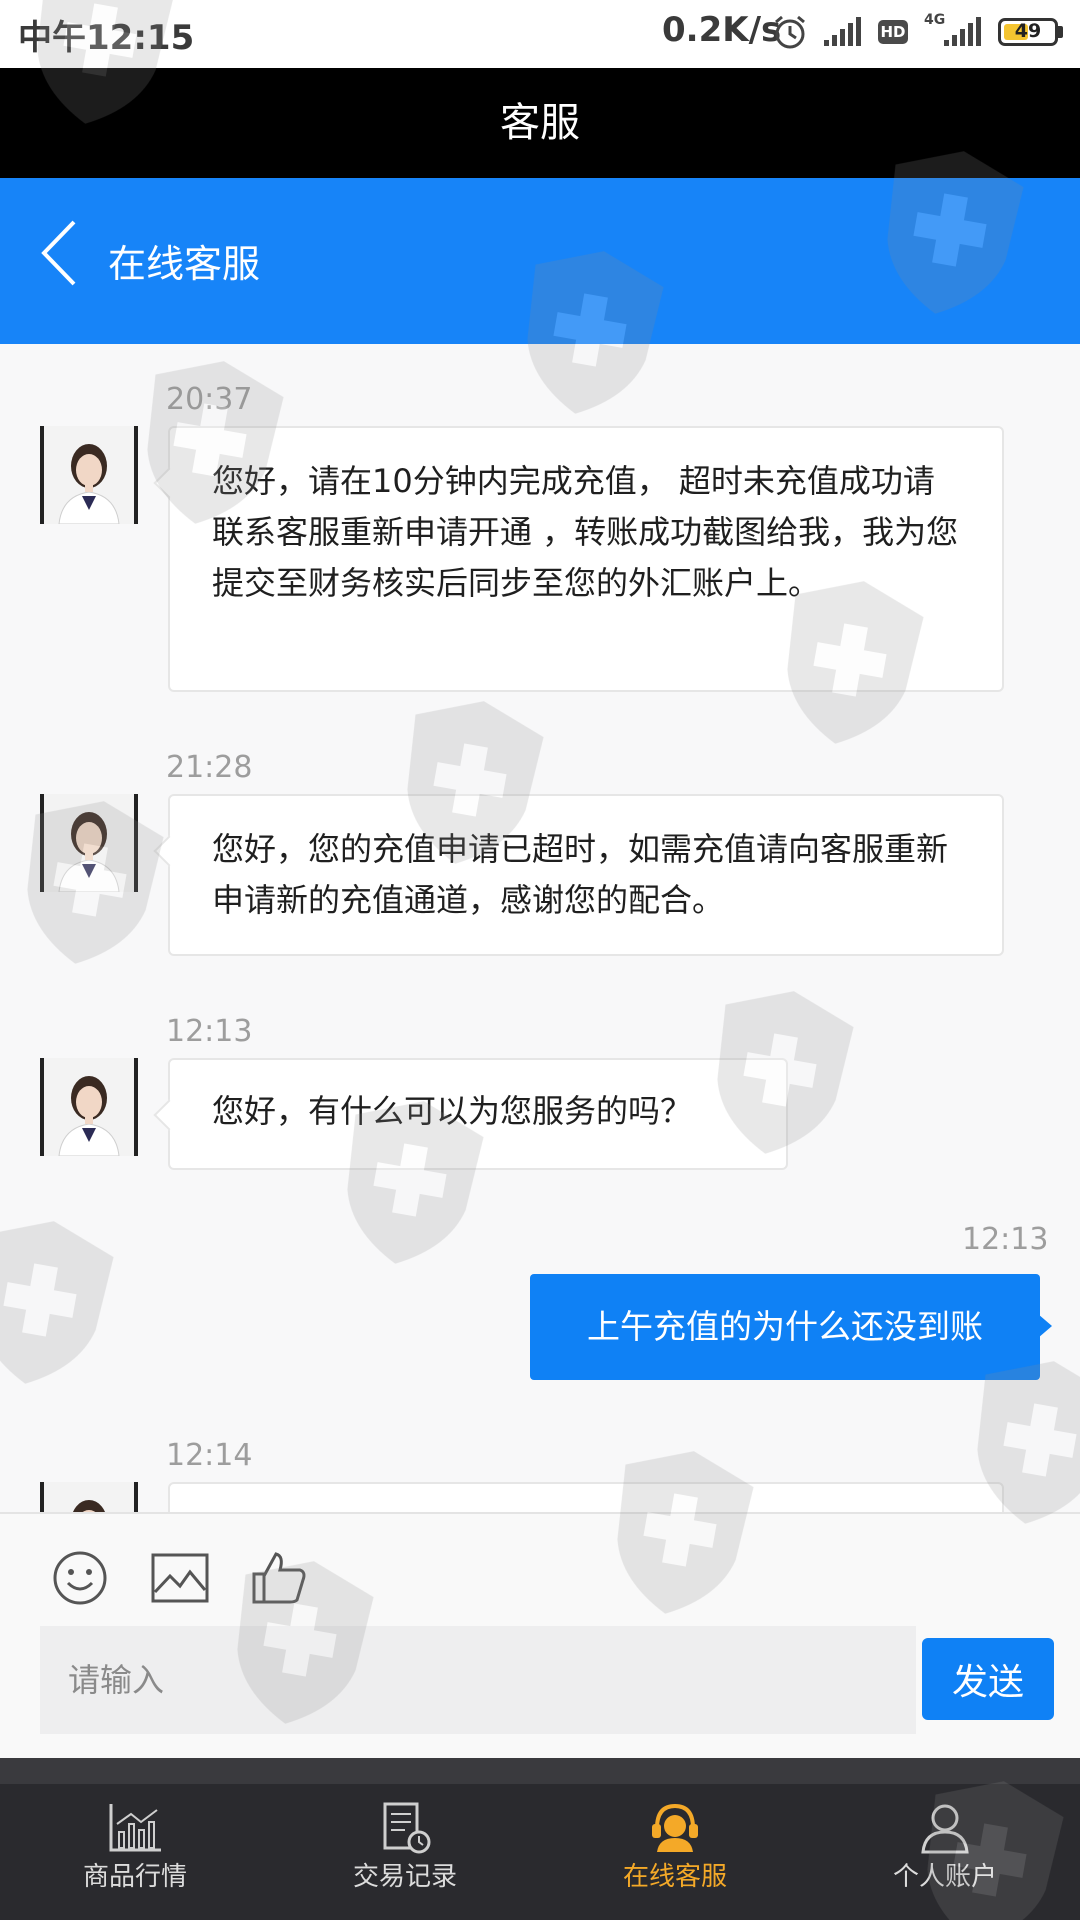 This screenshot has height=1920, width=1080. Describe the element at coordinates (944, 1877) in the screenshot. I see `nav-label: 个人账户` at that location.